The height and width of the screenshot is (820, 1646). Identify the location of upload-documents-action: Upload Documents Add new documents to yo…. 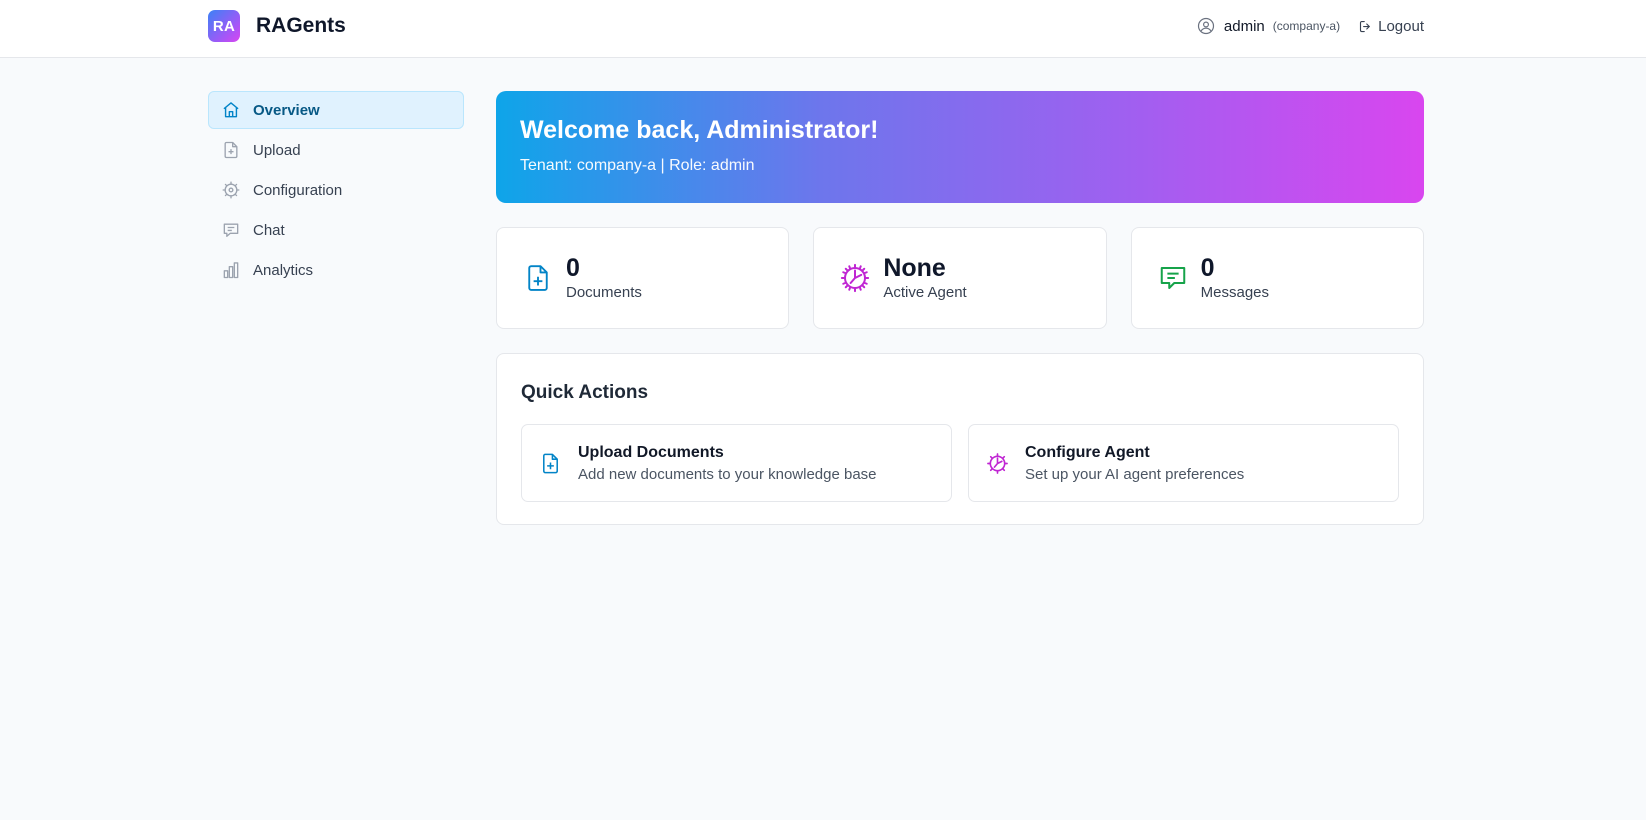
(736, 463).